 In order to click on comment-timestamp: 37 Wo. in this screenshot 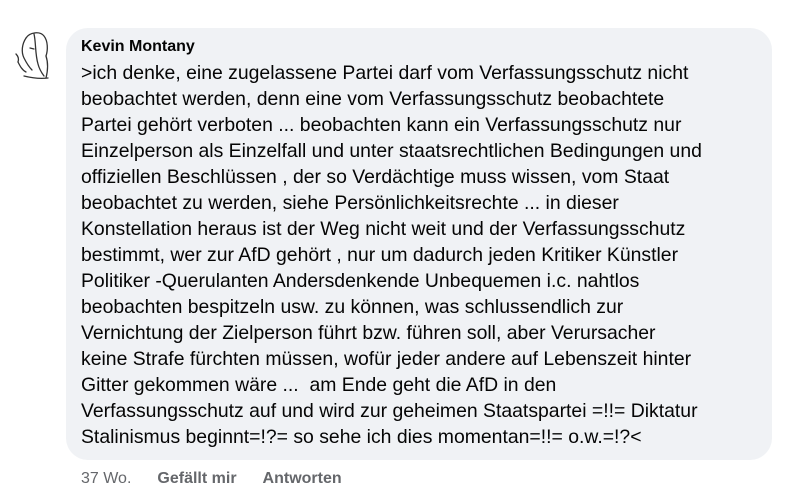, I will do `click(106, 479)`.